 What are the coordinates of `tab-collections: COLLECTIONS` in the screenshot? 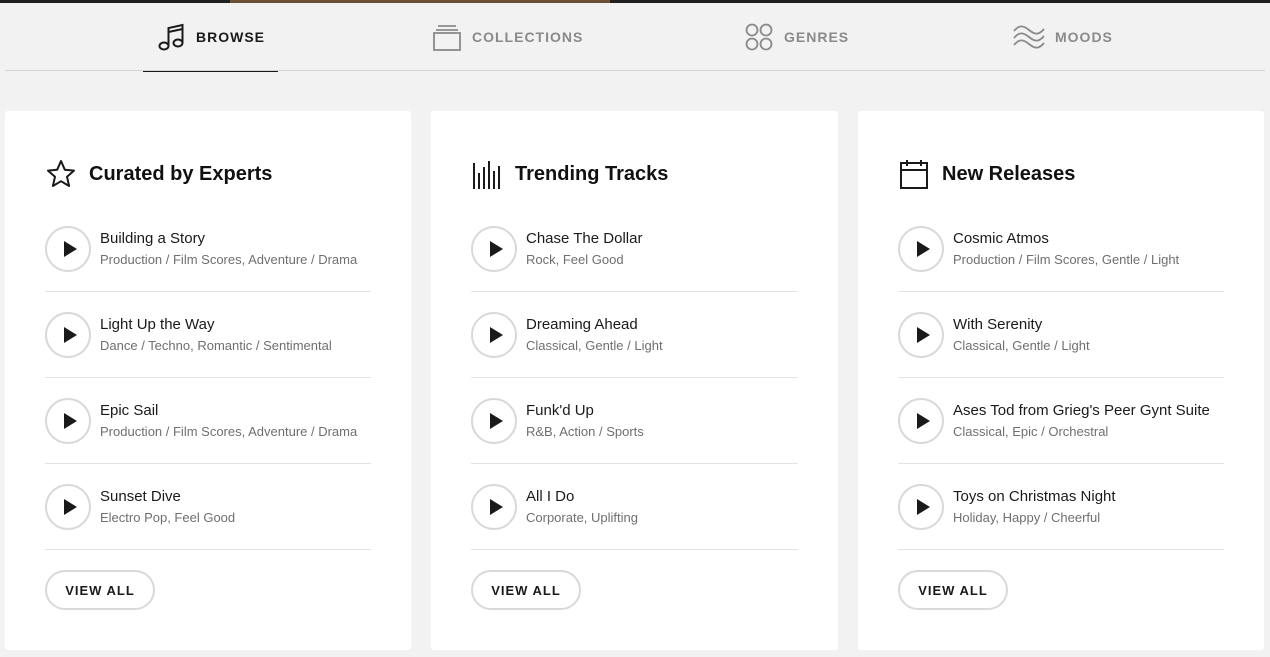 It's located at (507, 37).